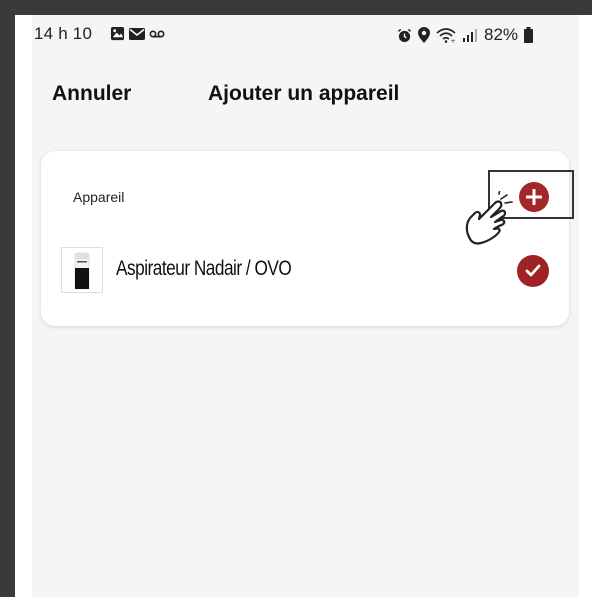 The width and height of the screenshot is (592, 597). I want to click on status-time: 14 h 10, so click(63, 33).